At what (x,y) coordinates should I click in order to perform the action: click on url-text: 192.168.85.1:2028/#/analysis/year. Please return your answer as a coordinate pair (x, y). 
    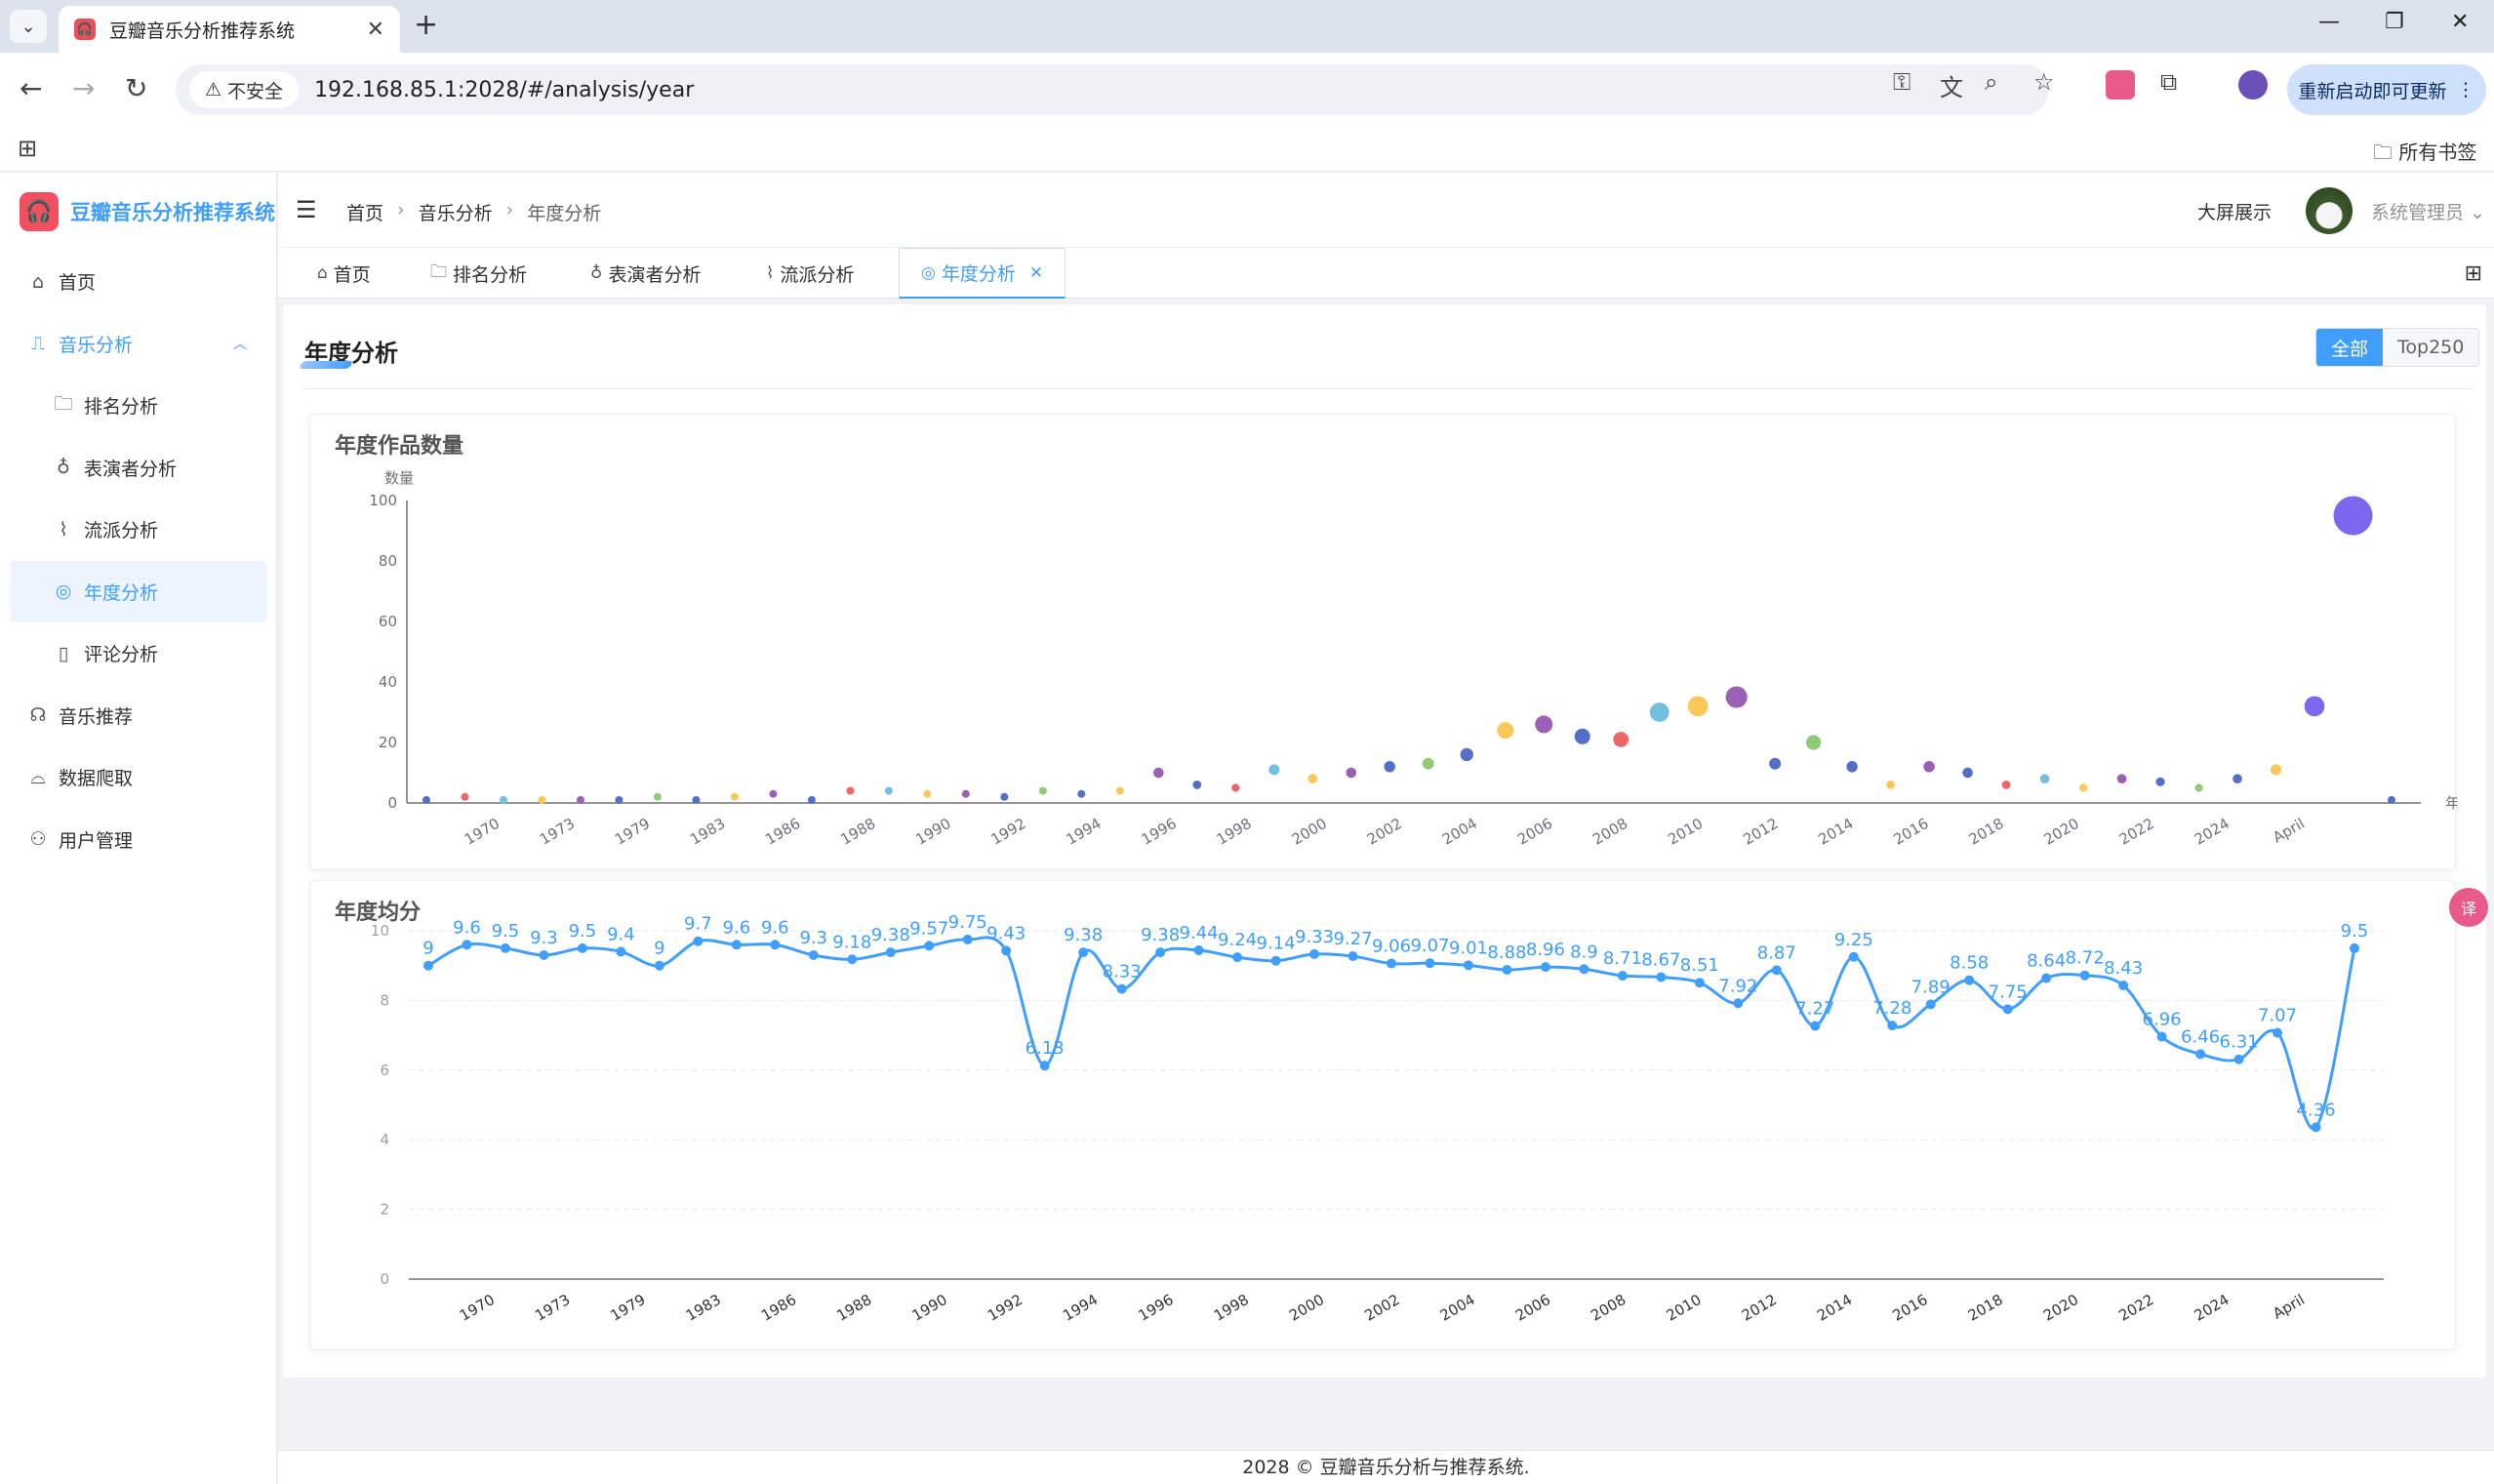
    Looking at the image, I should click on (504, 90).